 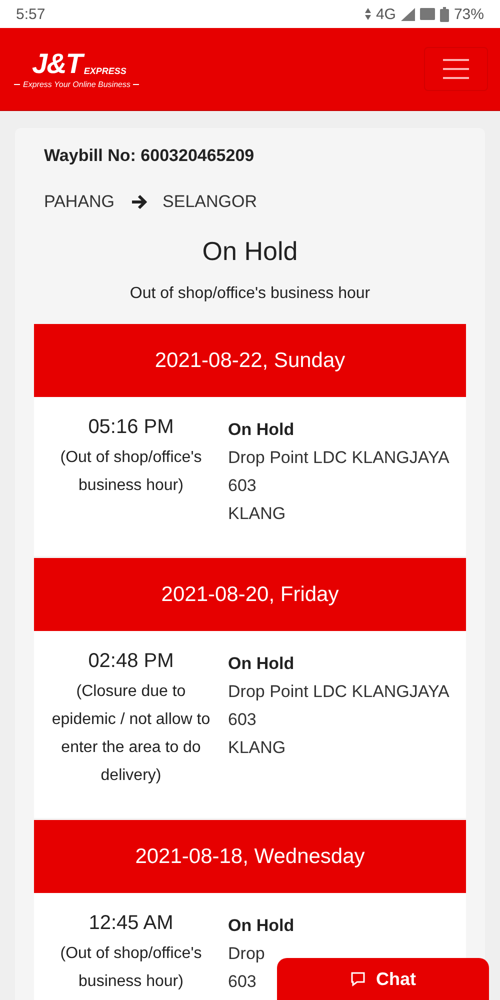 What do you see at coordinates (138, 202) in the screenshot?
I see `arrow-icon` at bounding box center [138, 202].